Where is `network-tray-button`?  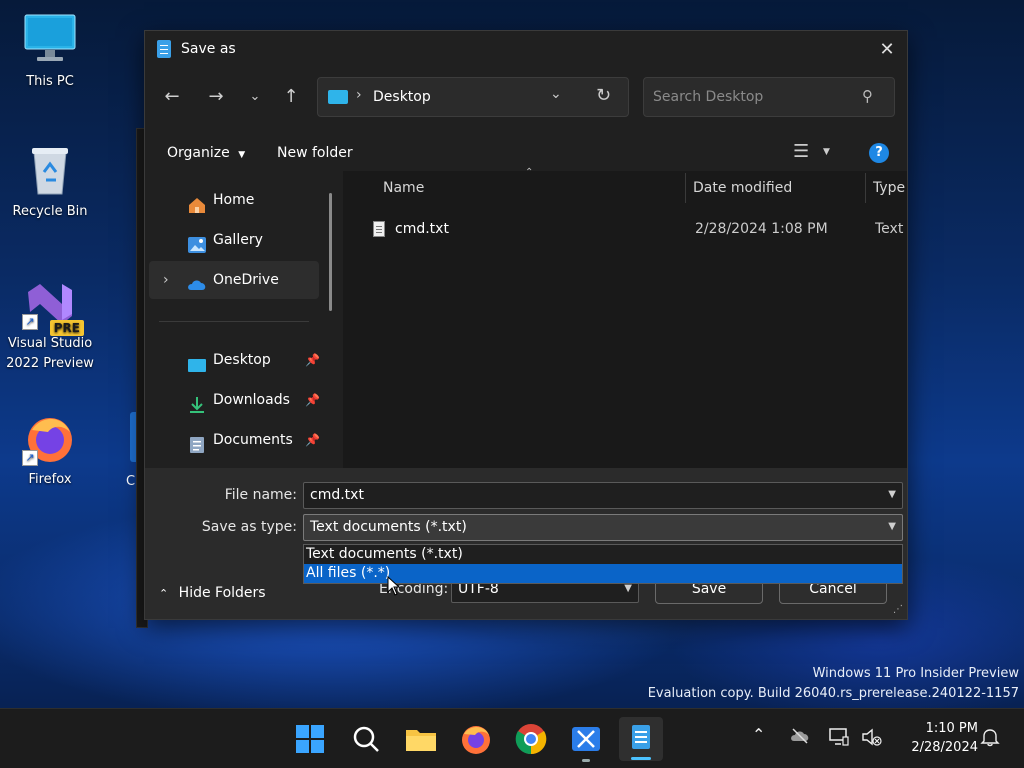
network-tray-button is located at coordinates (839, 739).